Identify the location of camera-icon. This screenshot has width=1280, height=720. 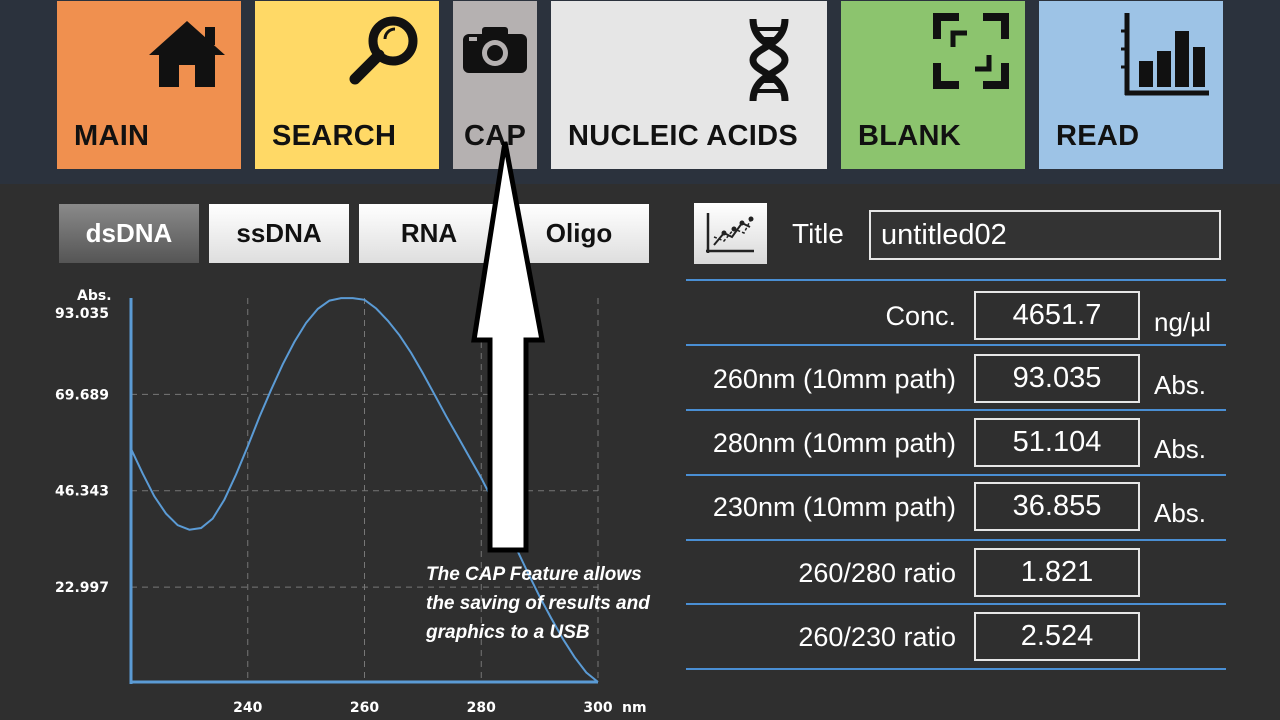
(495, 50).